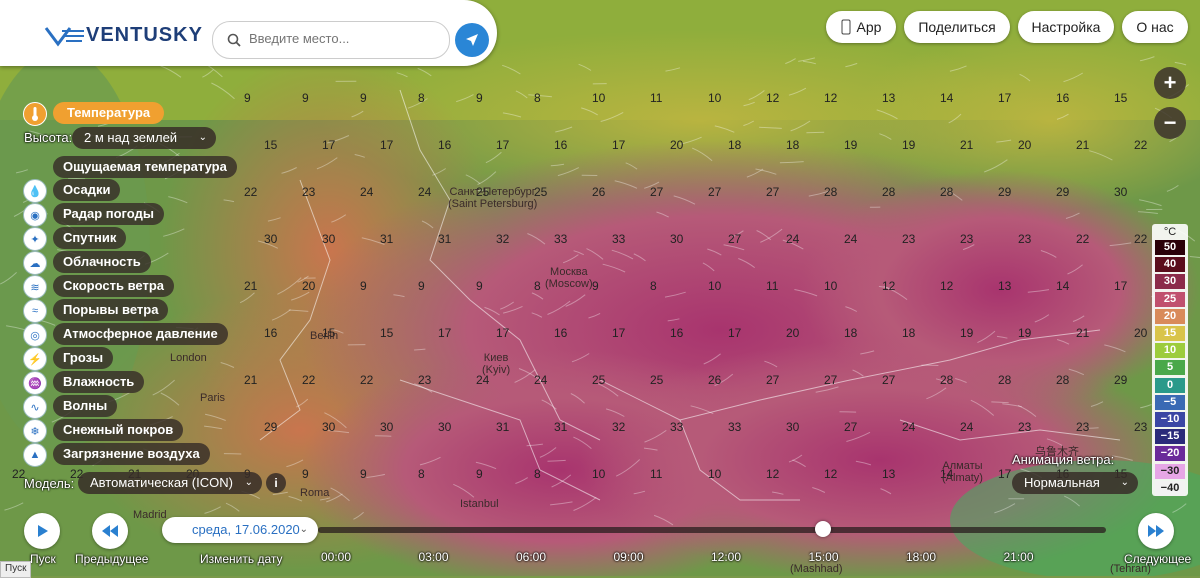 This screenshot has height=578, width=1200. Describe the element at coordinates (35, 215) in the screenshot. I see `radar-icon: ◉` at that location.